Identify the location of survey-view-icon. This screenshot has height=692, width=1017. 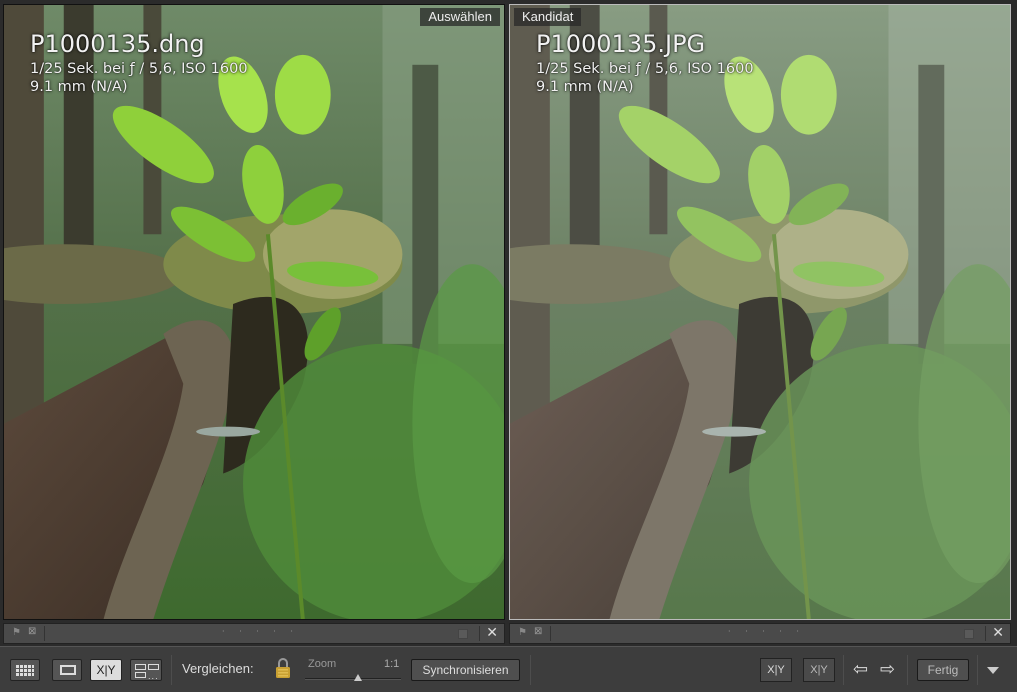
(140, 667).